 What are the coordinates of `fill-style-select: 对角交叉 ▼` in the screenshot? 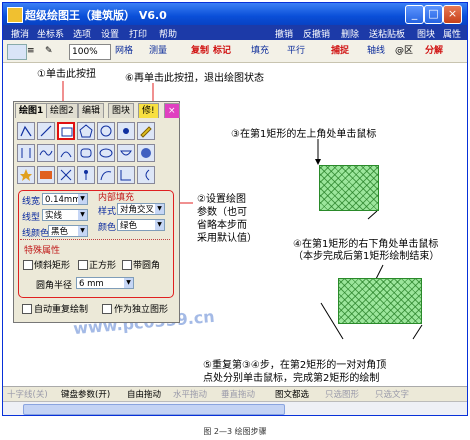 It's located at (141, 209).